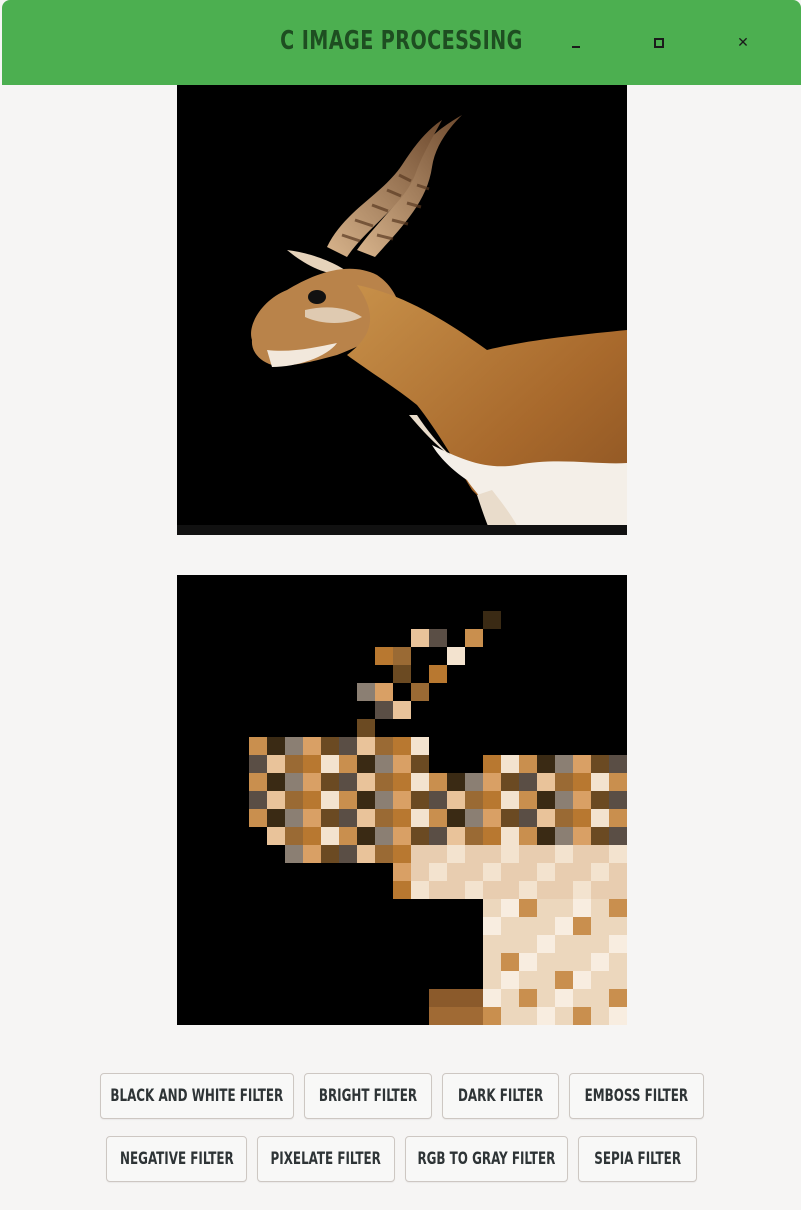 The image size is (801, 1210). I want to click on pixelate-filter-button: Pixelate Filter, so click(326, 1159).